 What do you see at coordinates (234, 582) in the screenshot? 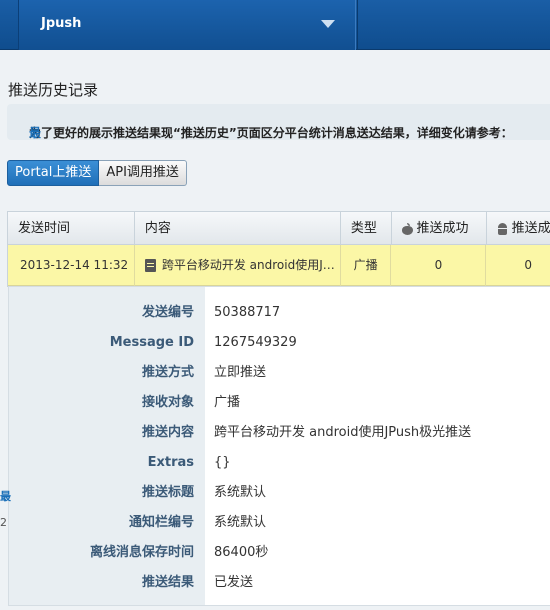
I see `detail-value: 已发送` at bounding box center [234, 582].